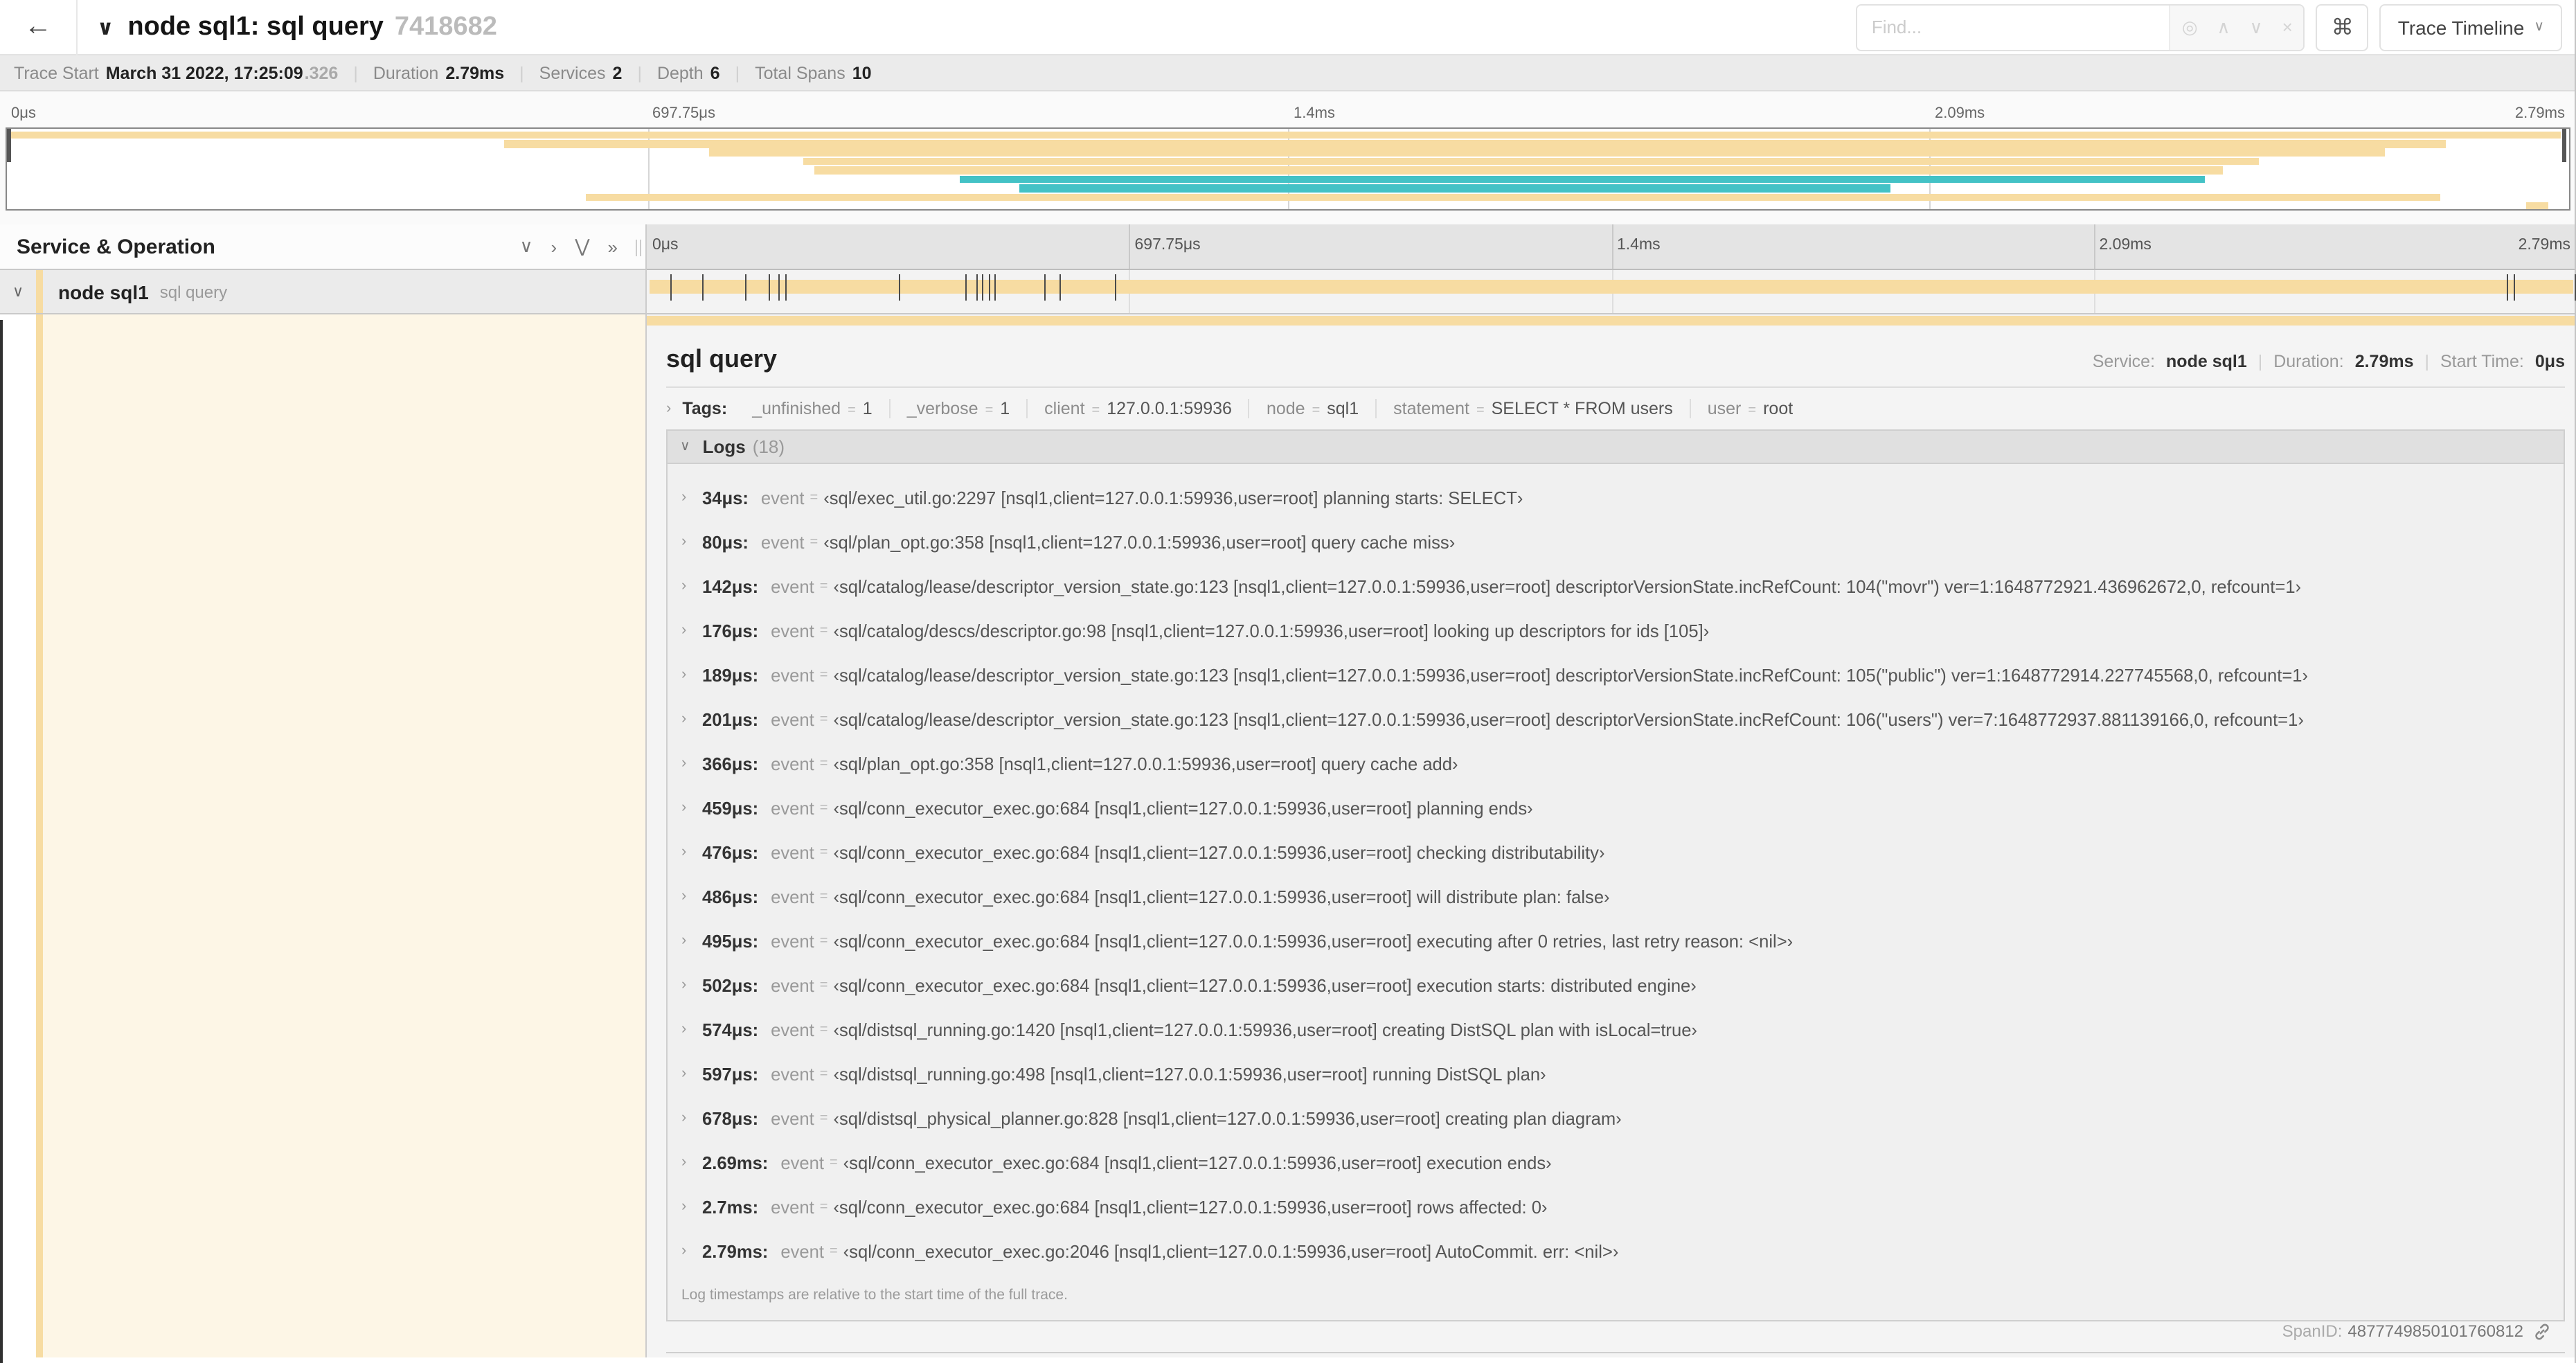 This screenshot has height=1363, width=2576. What do you see at coordinates (2384, 362) in the screenshot?
I see `duration-value: 2.79ms` at bounding box center [2384, 362].